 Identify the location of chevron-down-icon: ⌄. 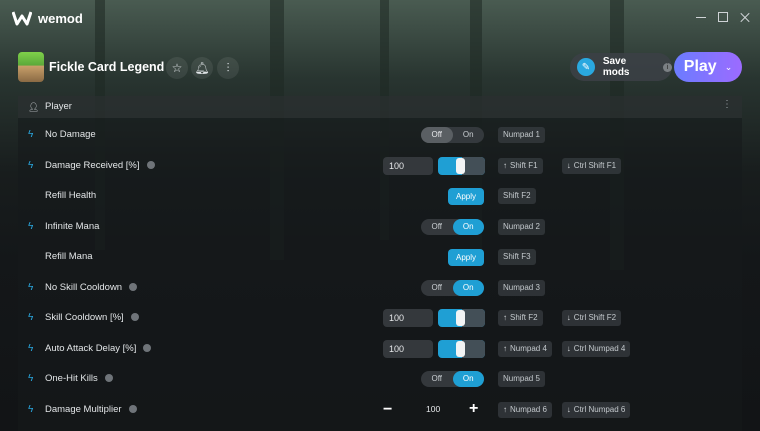
(729, 67).